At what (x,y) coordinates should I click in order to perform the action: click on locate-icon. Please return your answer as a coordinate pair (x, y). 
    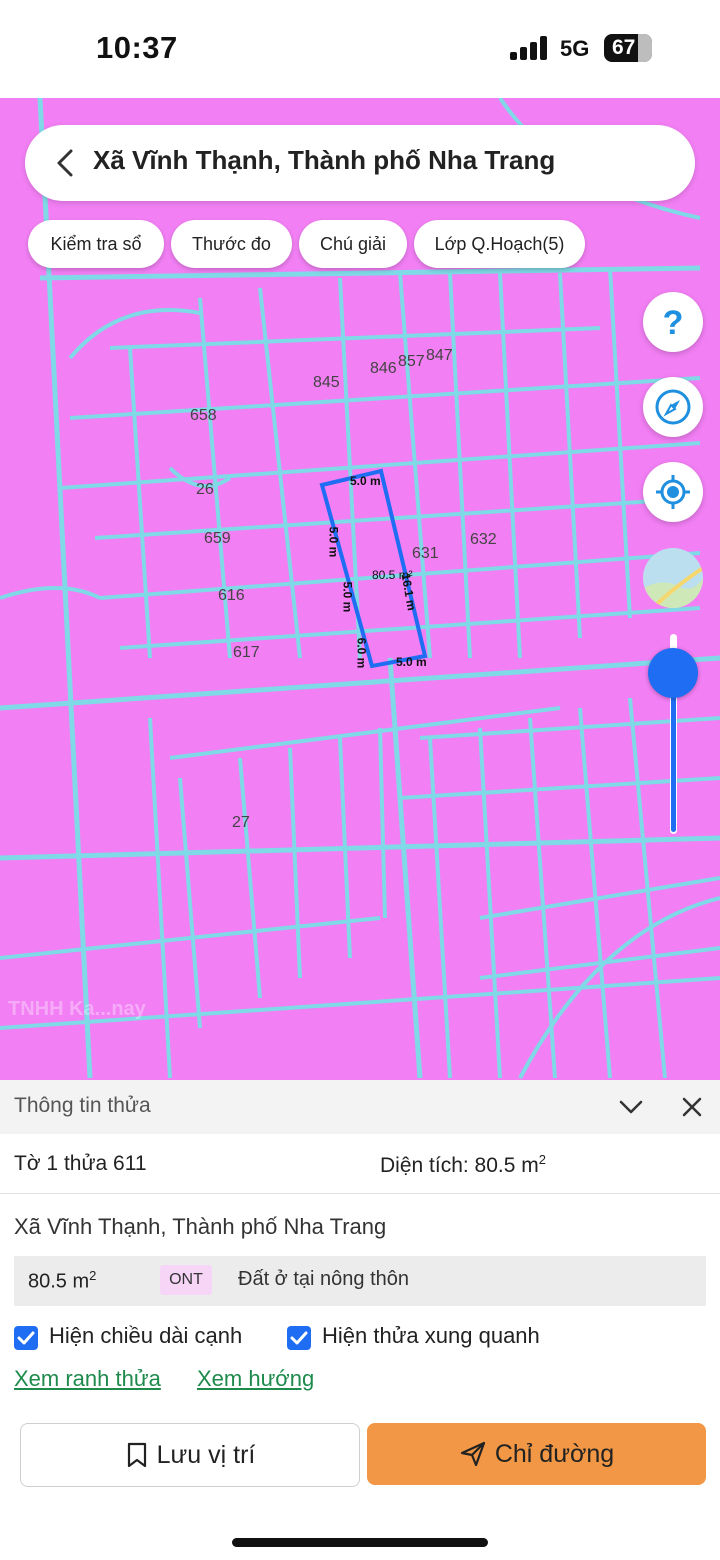
    Looking at the image, I should click on (673, 492).